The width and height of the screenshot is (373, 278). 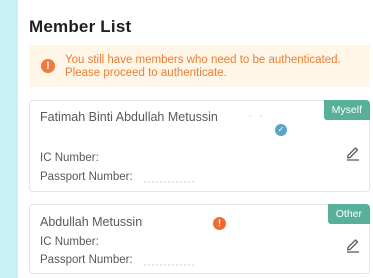 I want to click on member-name: Fatimah Binti Abdullah Metussin, so click(x=129, y=117).